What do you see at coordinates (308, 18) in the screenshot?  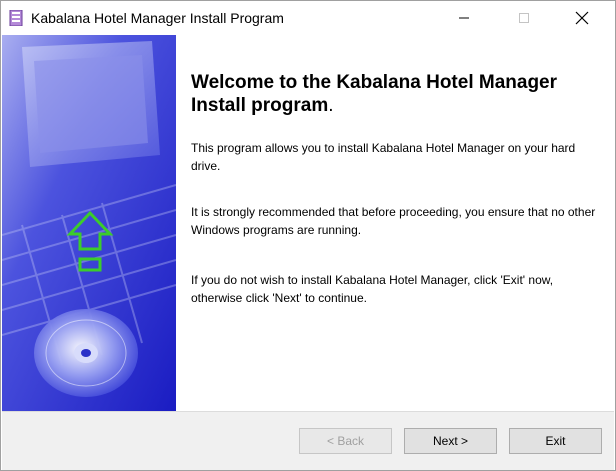 I see `title-bar: Kabalana Hotel Manager Install Program` at bounding box center [308, 18].